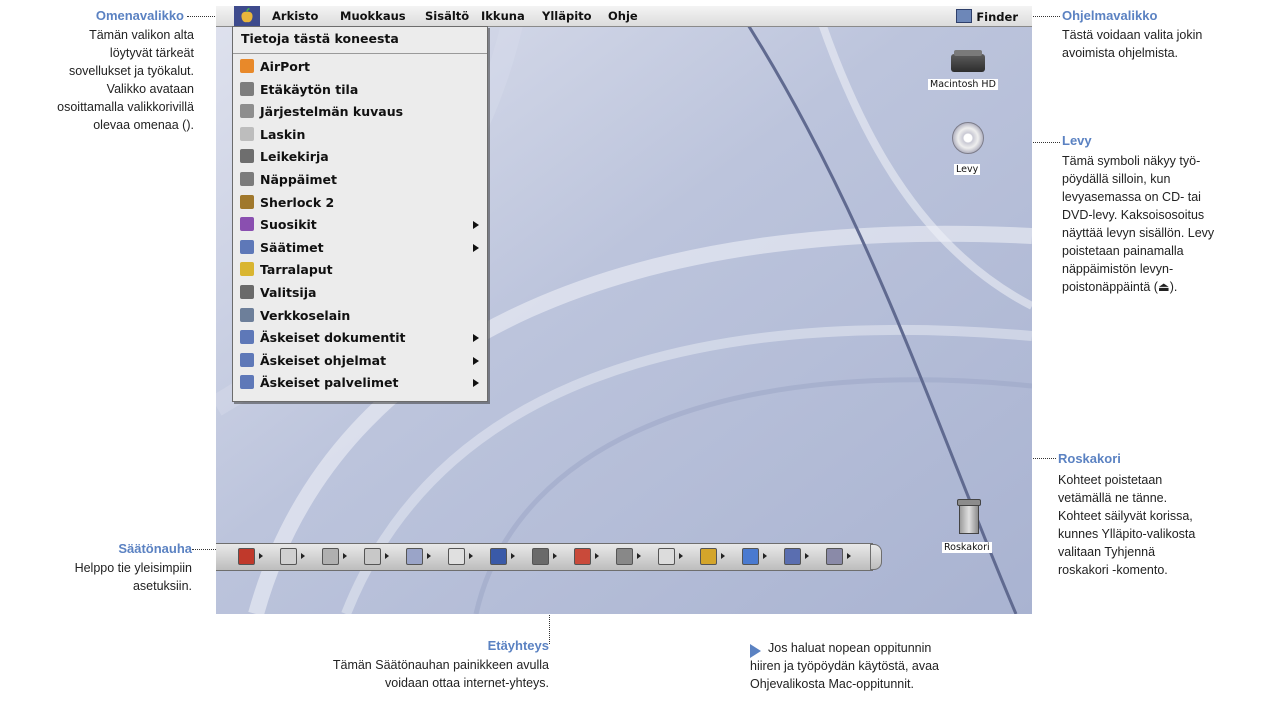  What do you see at coordinates (288, 292) in the screenshot?
I see `apple-menu-item-label: Valitsija` at bounding box center [288, 292].